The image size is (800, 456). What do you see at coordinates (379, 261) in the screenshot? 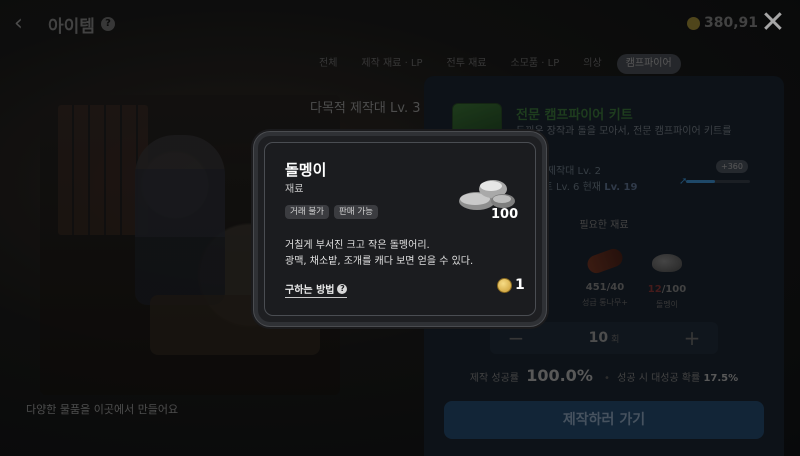
I see `item-description-line-2: 광맥, 채소밭, 조개를 캐다 보면 얻을 수 있다.` at bounding box center [379, 261].